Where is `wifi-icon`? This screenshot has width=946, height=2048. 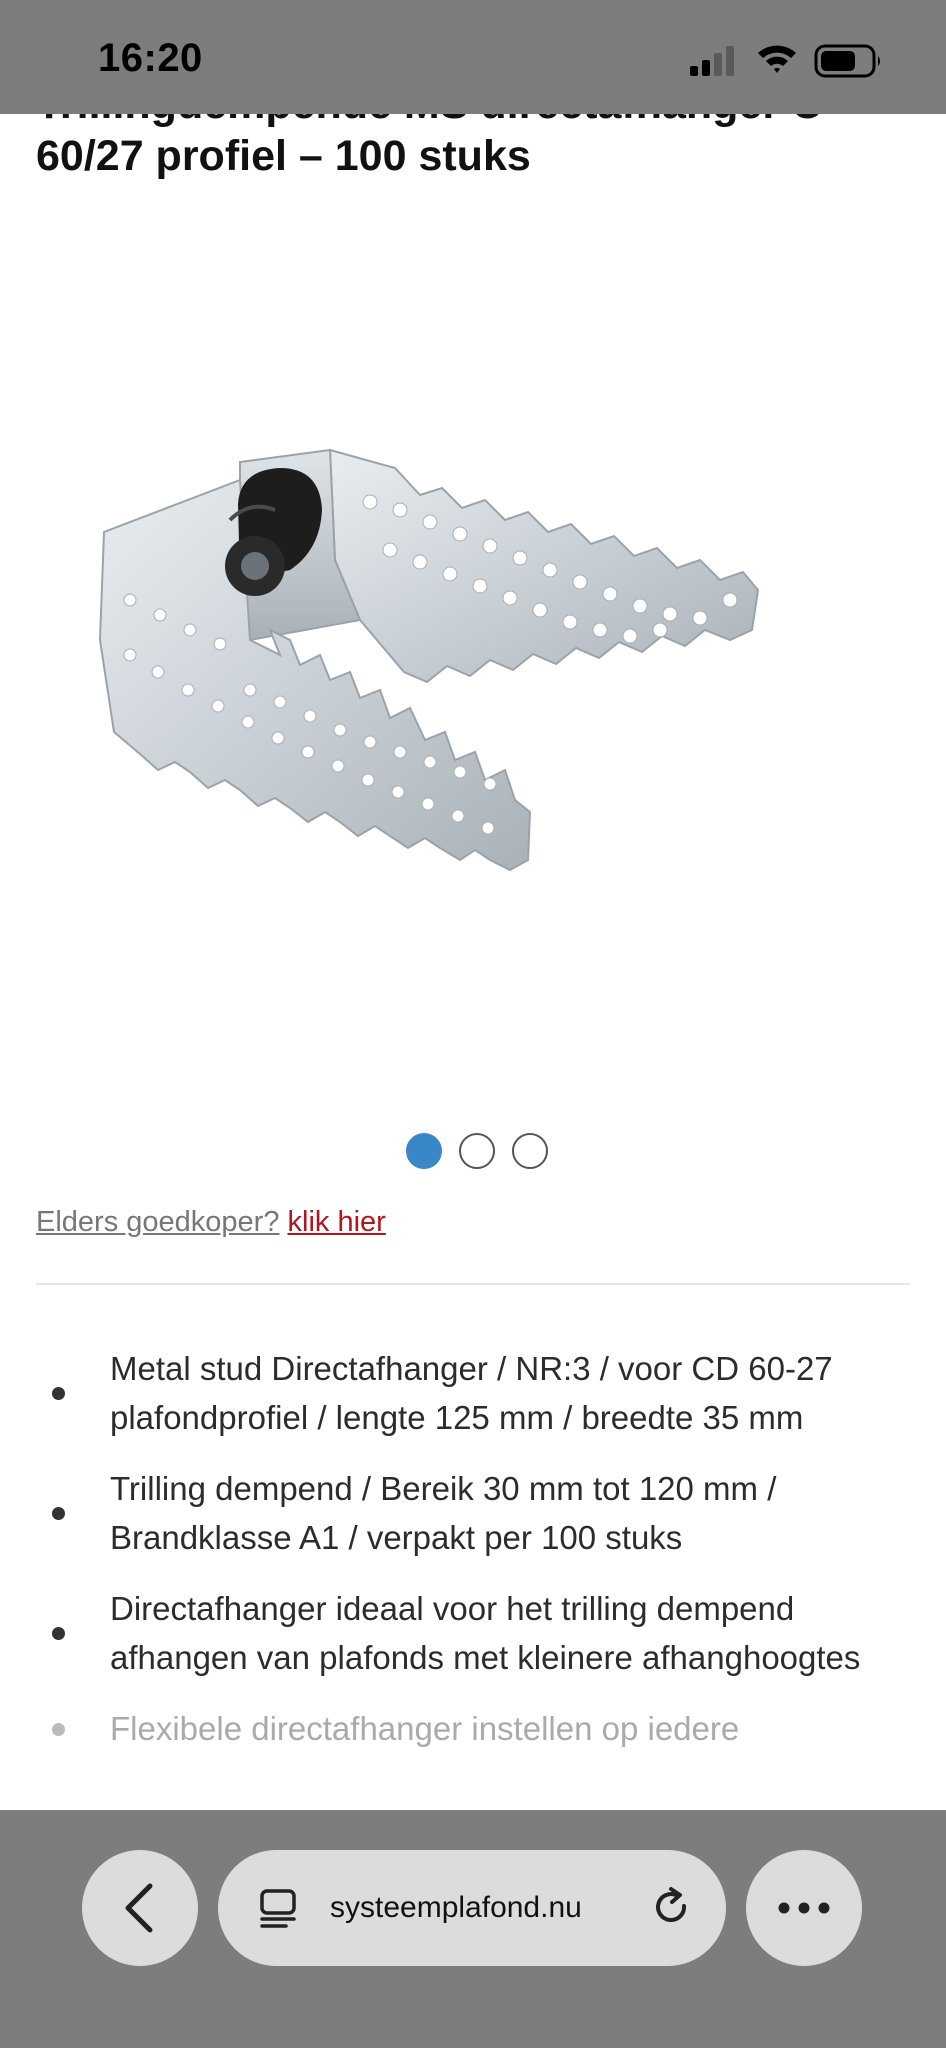 wifi-icon is located at coordinates (777, 59).